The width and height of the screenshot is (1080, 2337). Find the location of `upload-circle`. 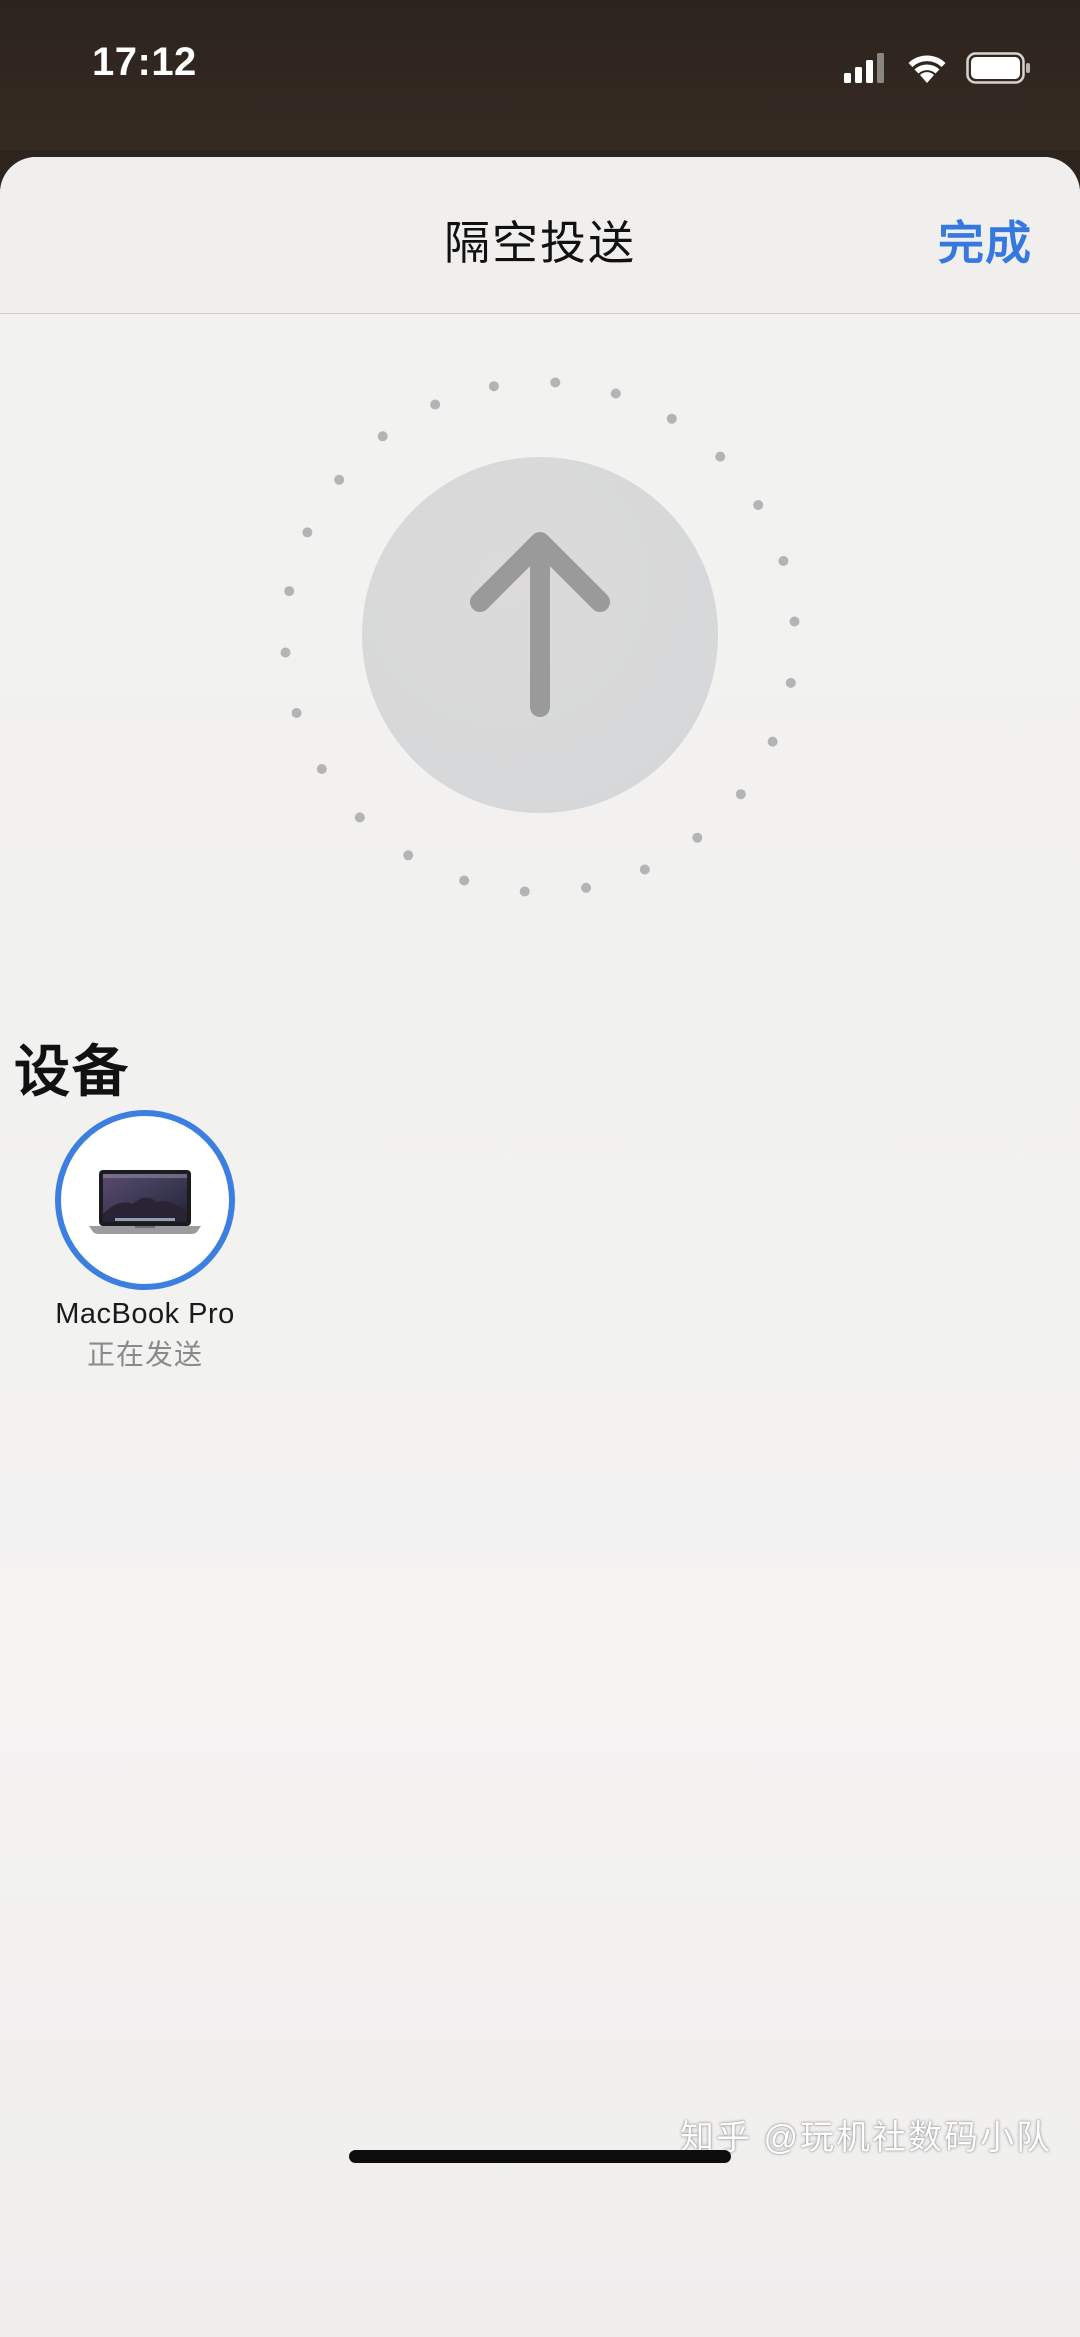

upload-circle is located at coordinates (540, 635).